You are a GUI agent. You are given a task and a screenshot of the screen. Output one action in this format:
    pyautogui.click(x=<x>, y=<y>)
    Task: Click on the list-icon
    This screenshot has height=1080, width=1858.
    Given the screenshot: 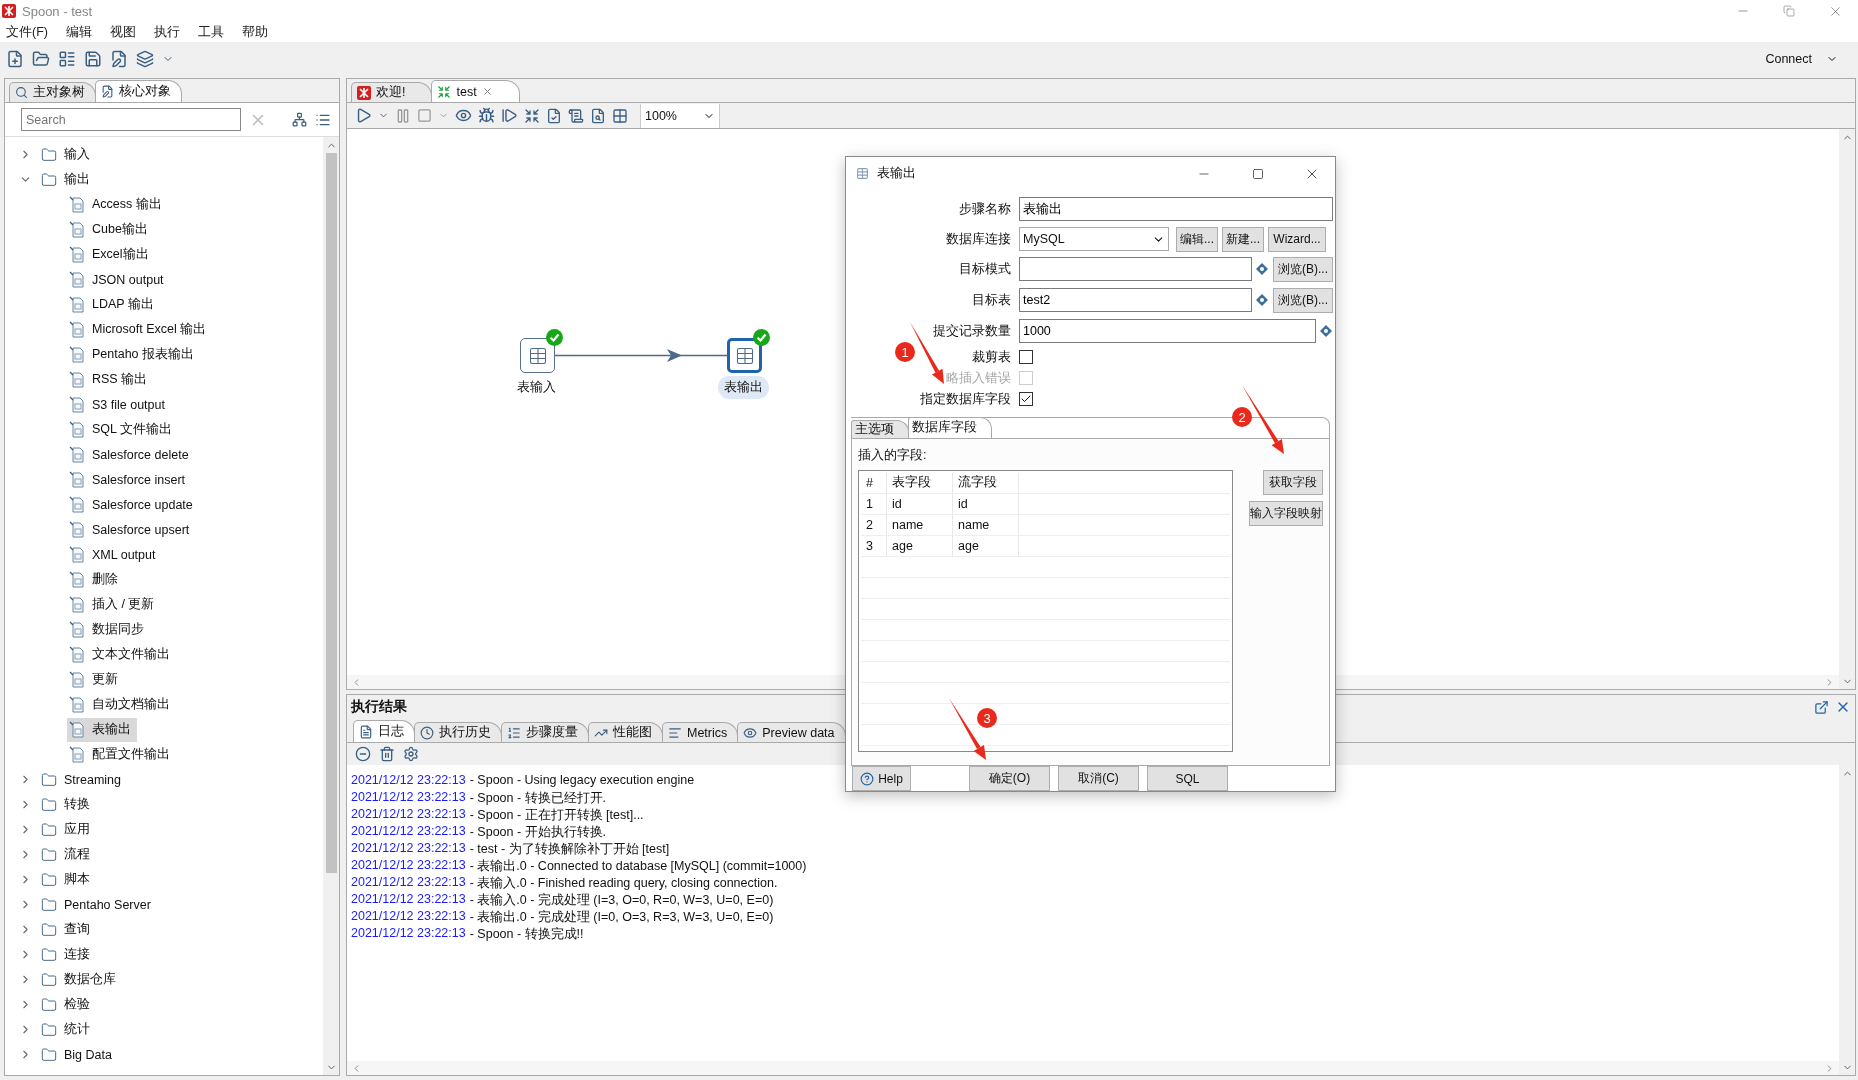 What is the action you would take?
    pyautogui.click(x=67, y=59)
    